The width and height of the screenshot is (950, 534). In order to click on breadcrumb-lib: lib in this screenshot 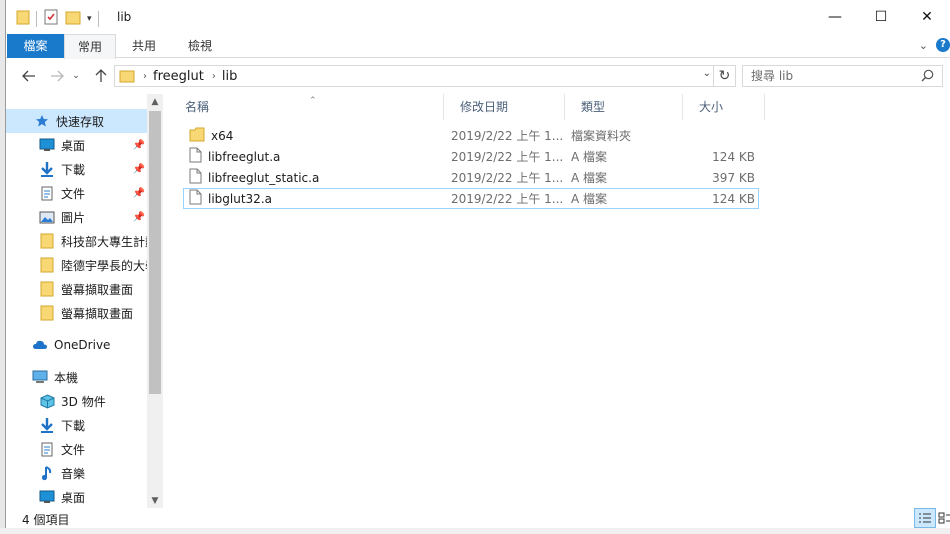, I will do `click(229, 76)`.